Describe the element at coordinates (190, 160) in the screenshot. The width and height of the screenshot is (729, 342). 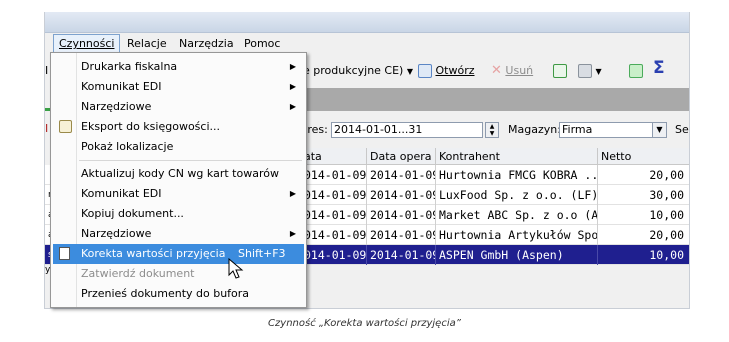
I see `menu-separator` at that location.